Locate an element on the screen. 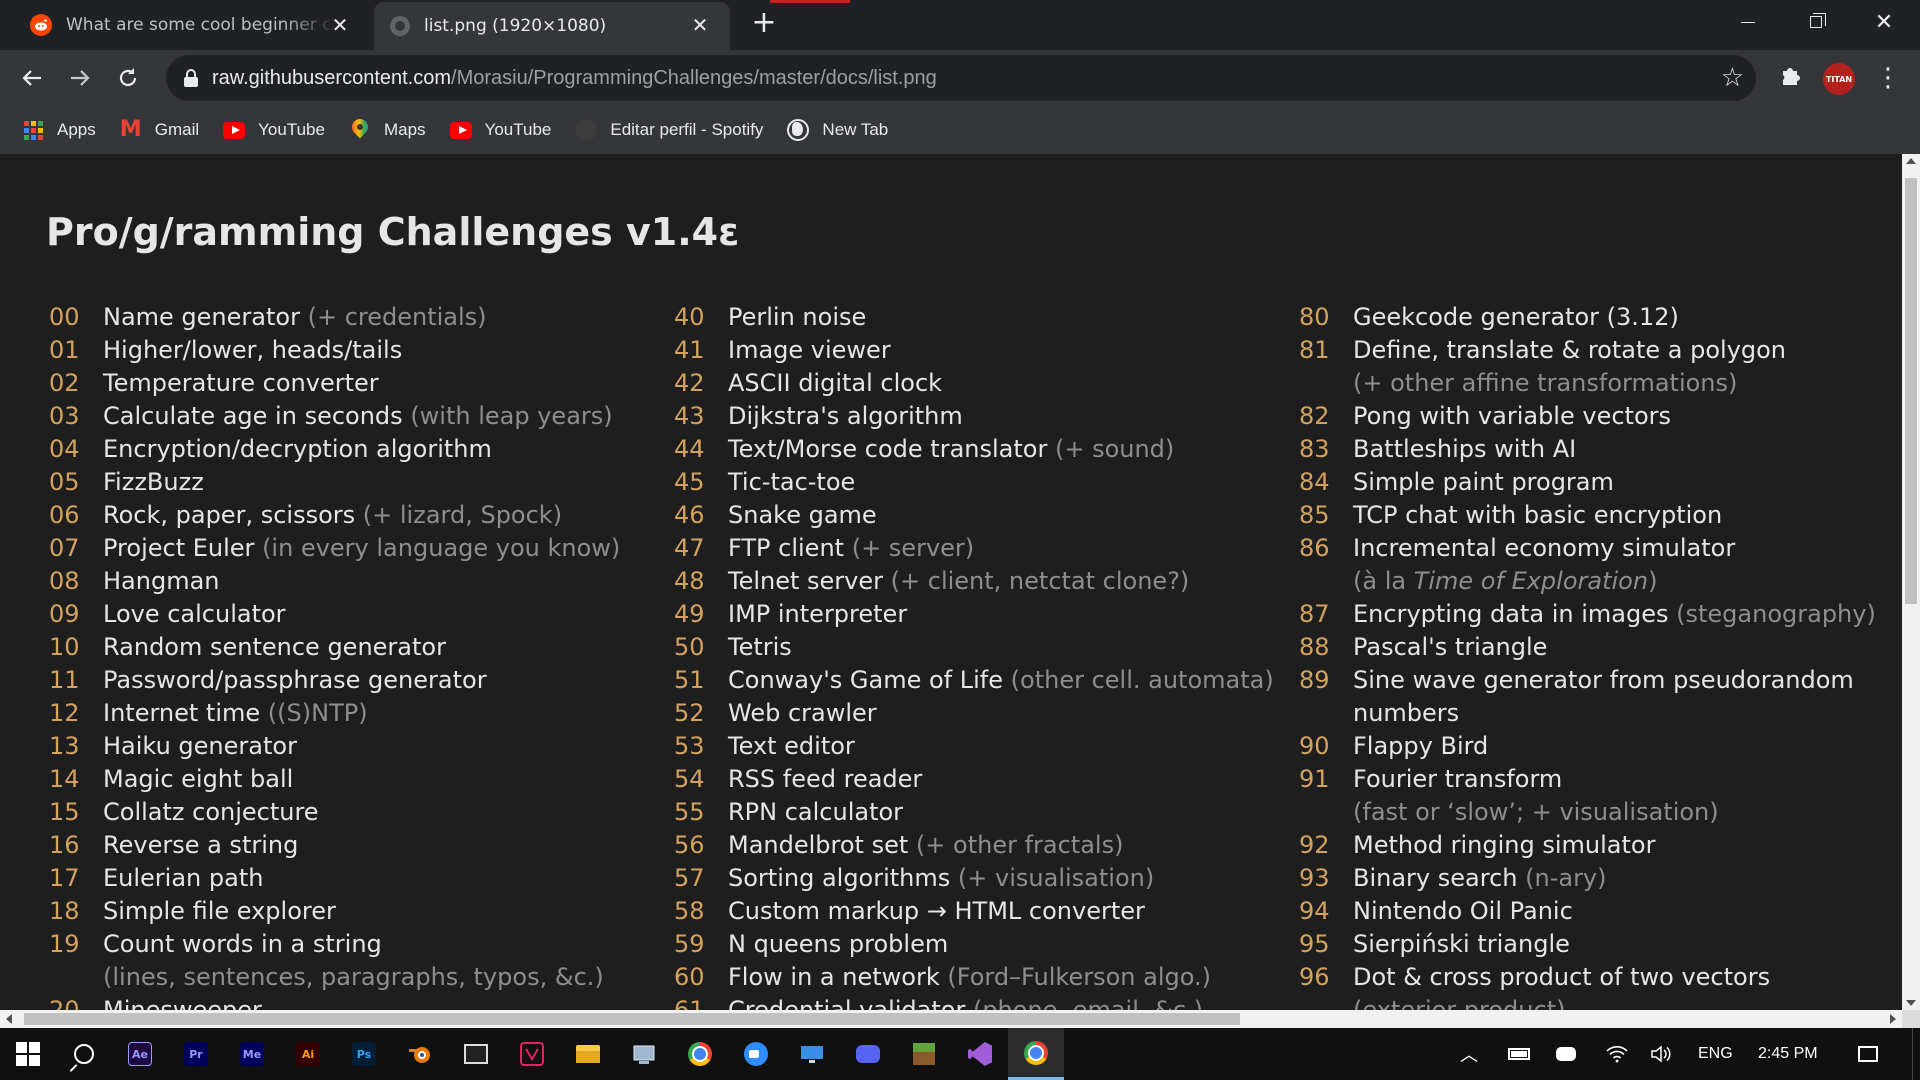 This screenshot has width=1920, height=1080. challenge-number: 13 is located at coordinates (64, 746).